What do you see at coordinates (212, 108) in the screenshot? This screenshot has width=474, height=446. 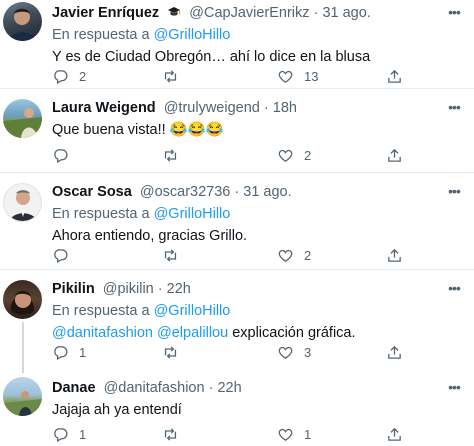 I see `author-handle: @trulyweigend` at bounding box center [212, 108].